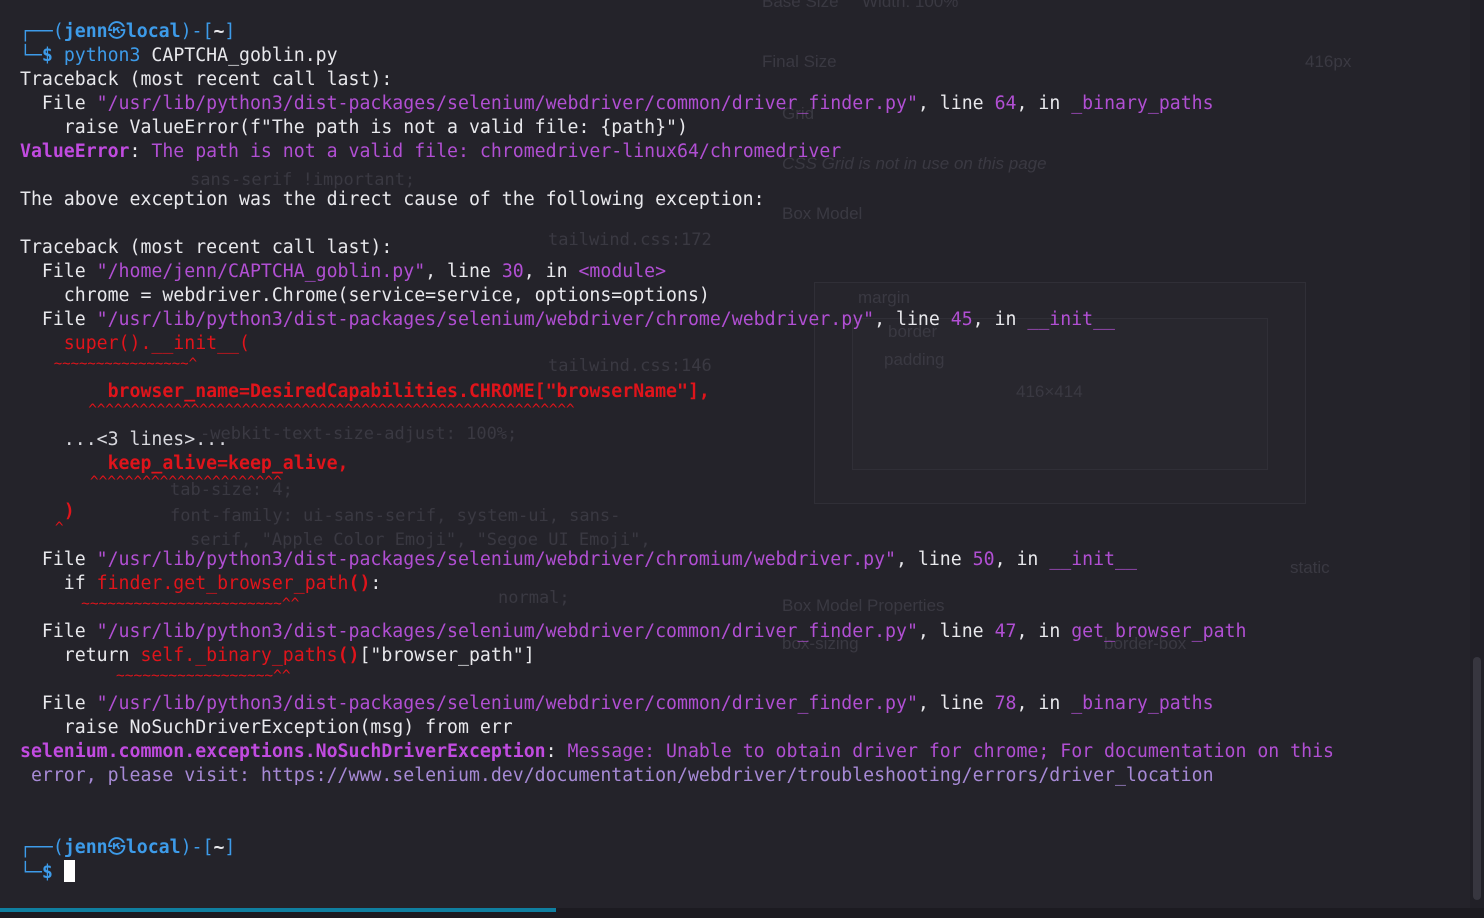  What do you see at coordinates (102, 55) in the screenshot?
I see `command-program: python3` at bounding box center [102, 55].